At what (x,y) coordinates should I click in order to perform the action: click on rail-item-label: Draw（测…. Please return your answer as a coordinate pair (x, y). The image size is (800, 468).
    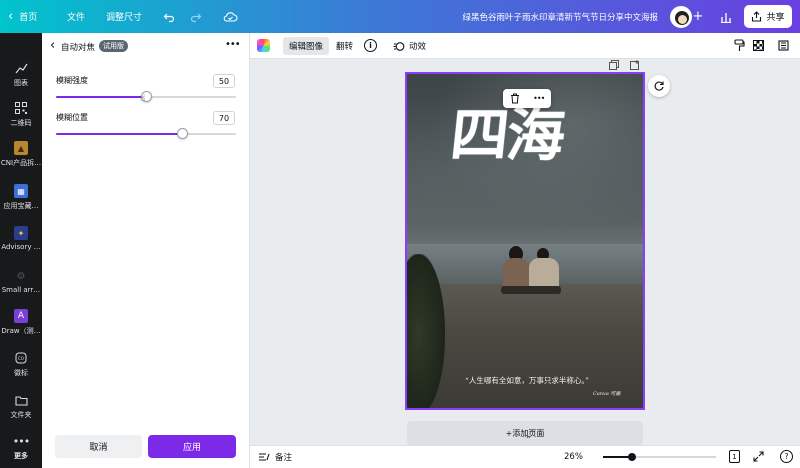
    Looking at the image, I should click on (21, 331).